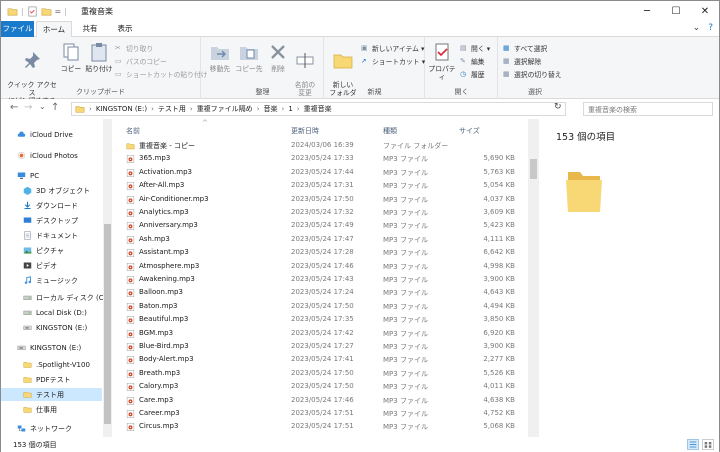 This screenshot has height=452, width=720. What do you see at coordinates (51, 265) in the screenshot?
I see `nav-item-8: ビデオ` at bounding box center [51, 265].